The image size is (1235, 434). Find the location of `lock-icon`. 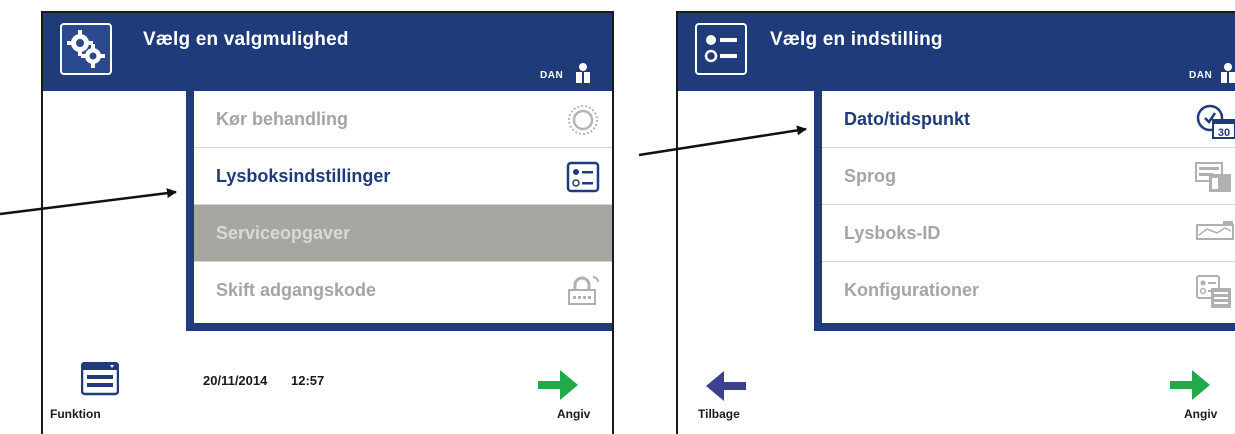

lock-icon is located at coordinates (583, 290).